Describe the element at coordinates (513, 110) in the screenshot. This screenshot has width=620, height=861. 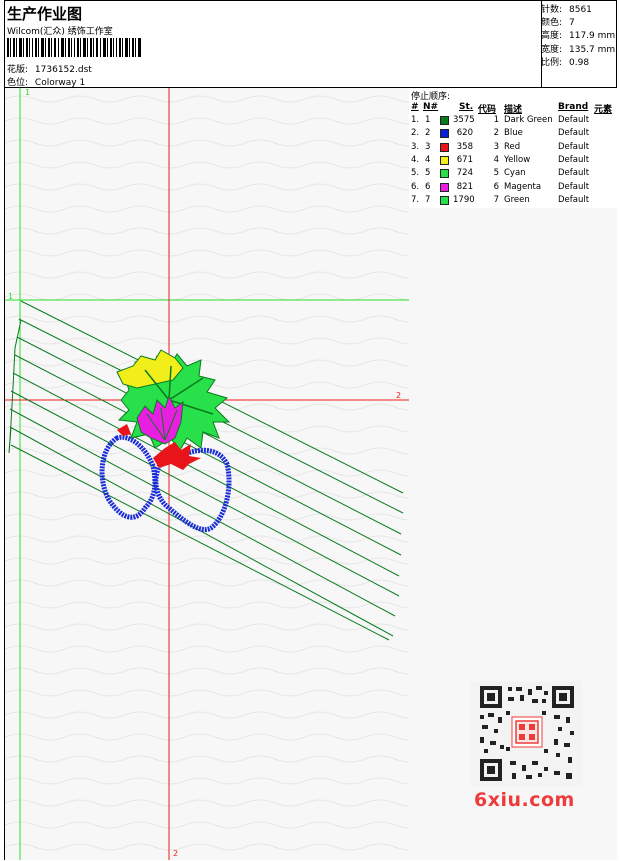
I see `col-description: 描述` at that location.